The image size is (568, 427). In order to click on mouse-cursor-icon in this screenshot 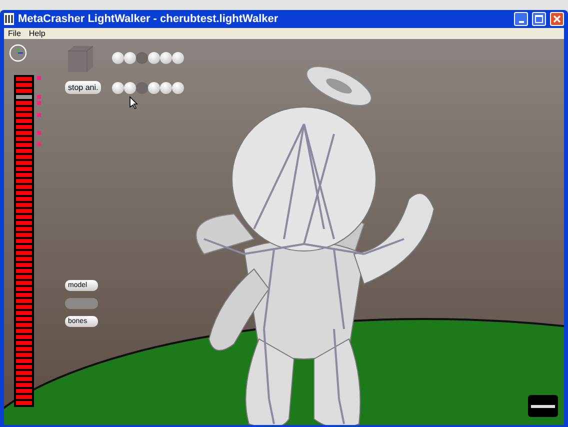, I will do `click(133, 102)`.